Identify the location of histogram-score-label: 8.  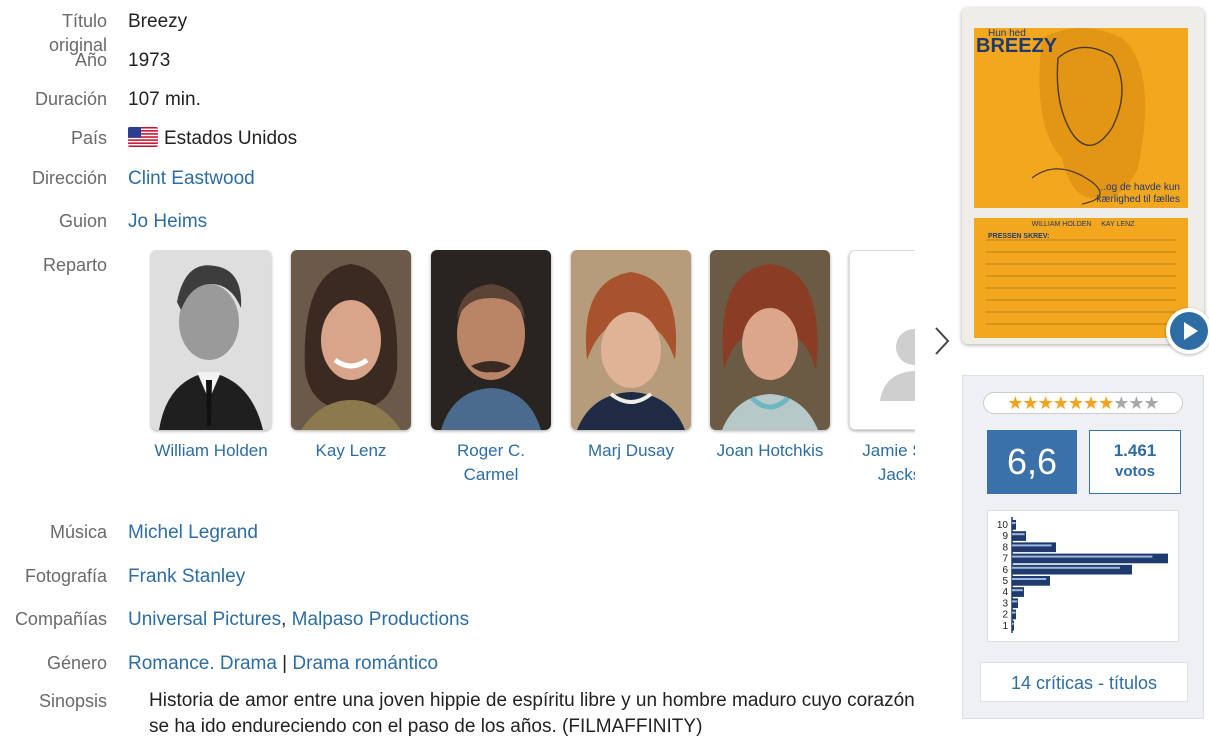
(1005, 547).